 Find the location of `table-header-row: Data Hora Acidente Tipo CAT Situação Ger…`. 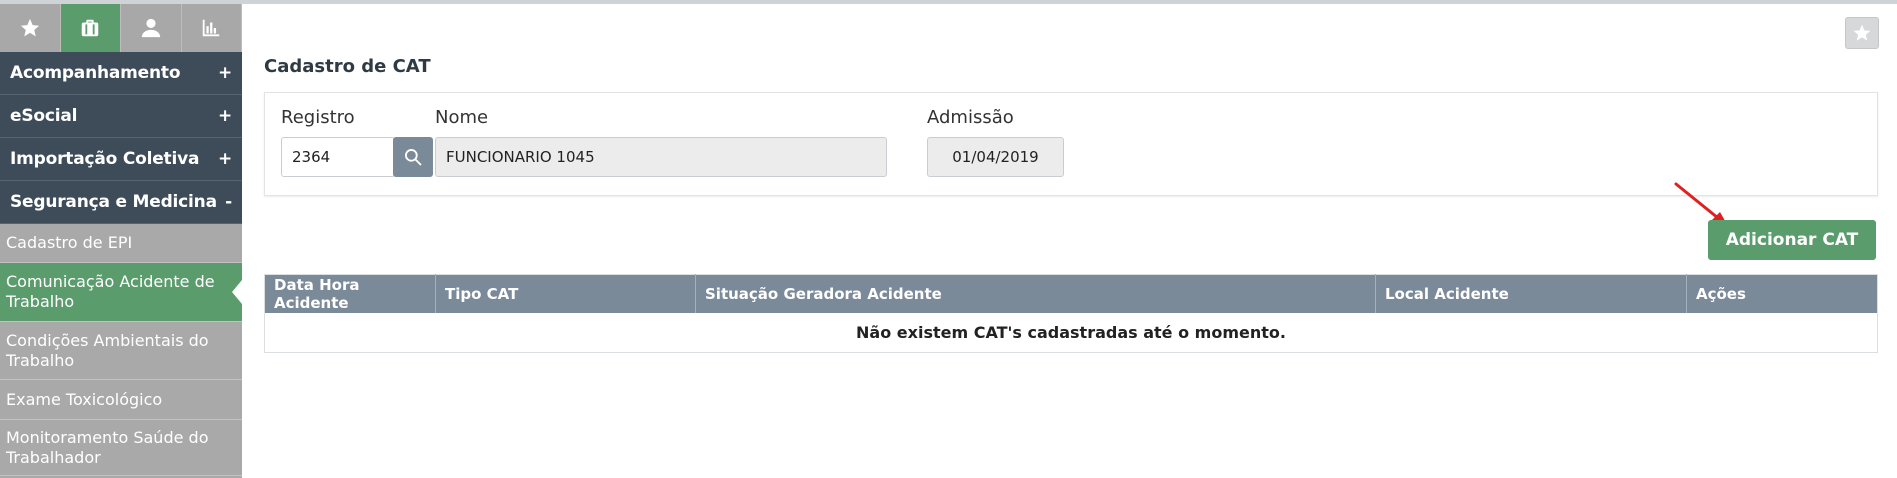

table-header-row: Data Hora Acidente Tipo CAT Situação Ger… is located at coordinates (1071, 293).